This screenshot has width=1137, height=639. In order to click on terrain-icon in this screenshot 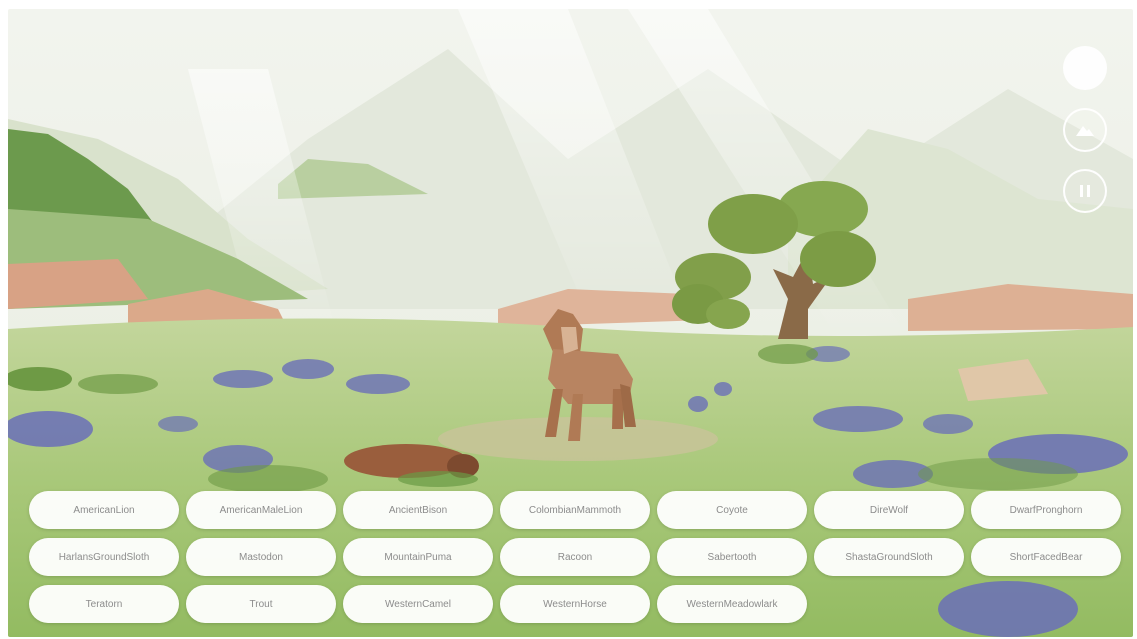, I will do `click(1085, 131)`.